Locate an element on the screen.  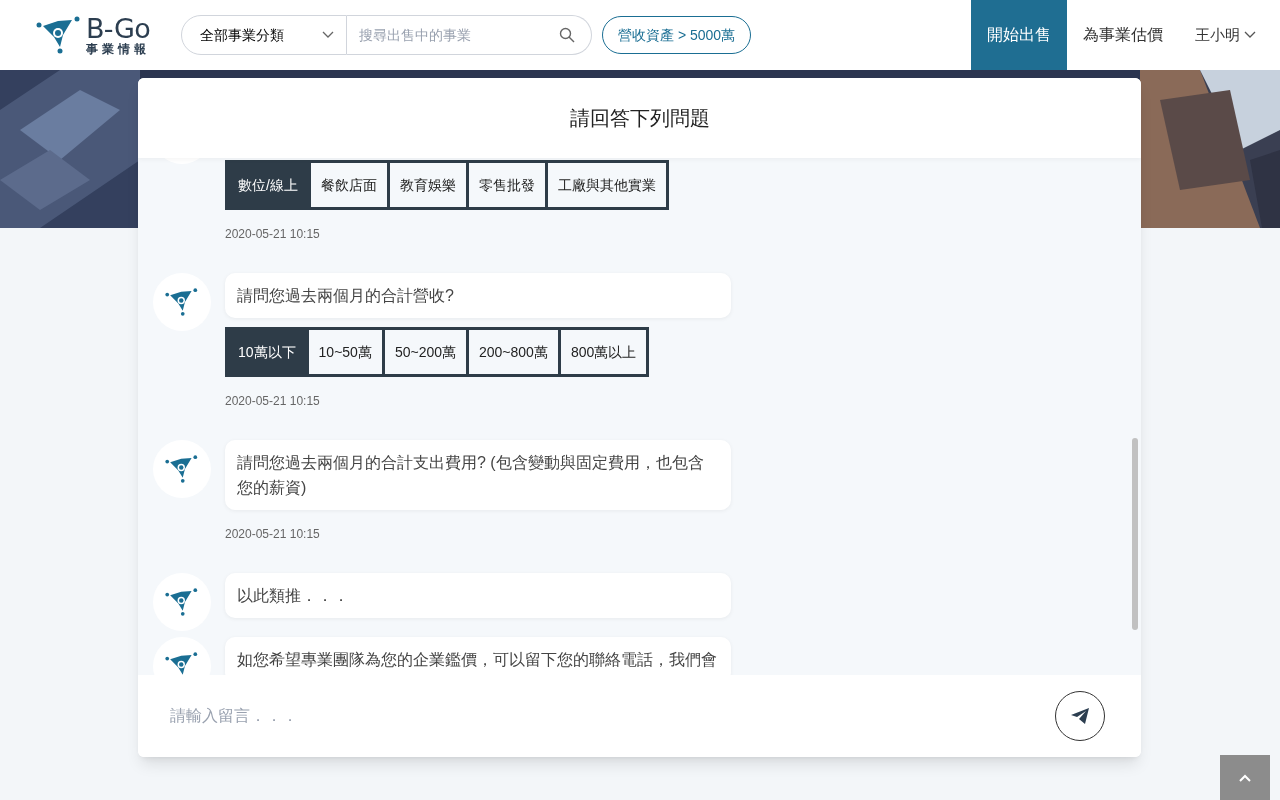
nav-link: 開始出售 is located at coordinates (1019, 35).